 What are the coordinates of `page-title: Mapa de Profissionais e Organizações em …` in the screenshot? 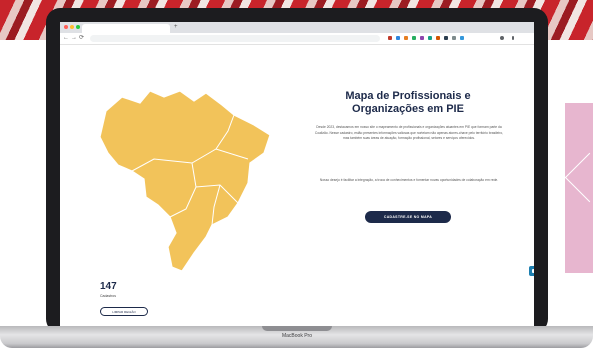 It's located at (408, 102).